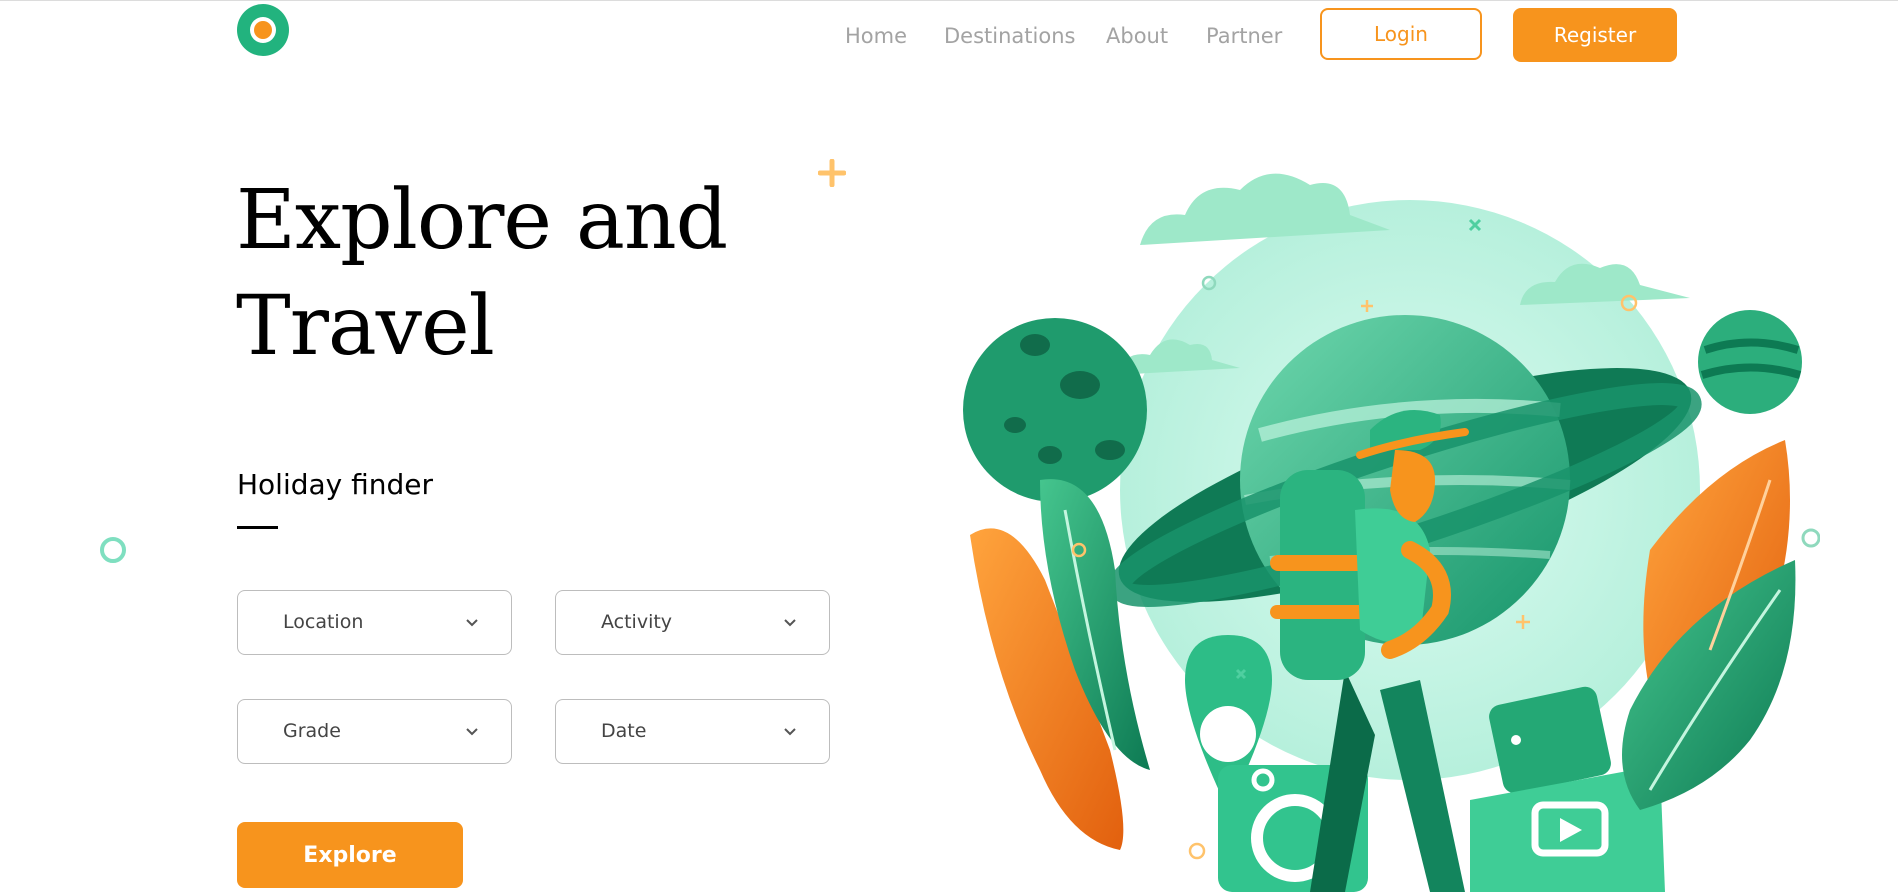  Describe the element at coordinates (1750, 362) in the screenshot. I see `small-planet` at that location.